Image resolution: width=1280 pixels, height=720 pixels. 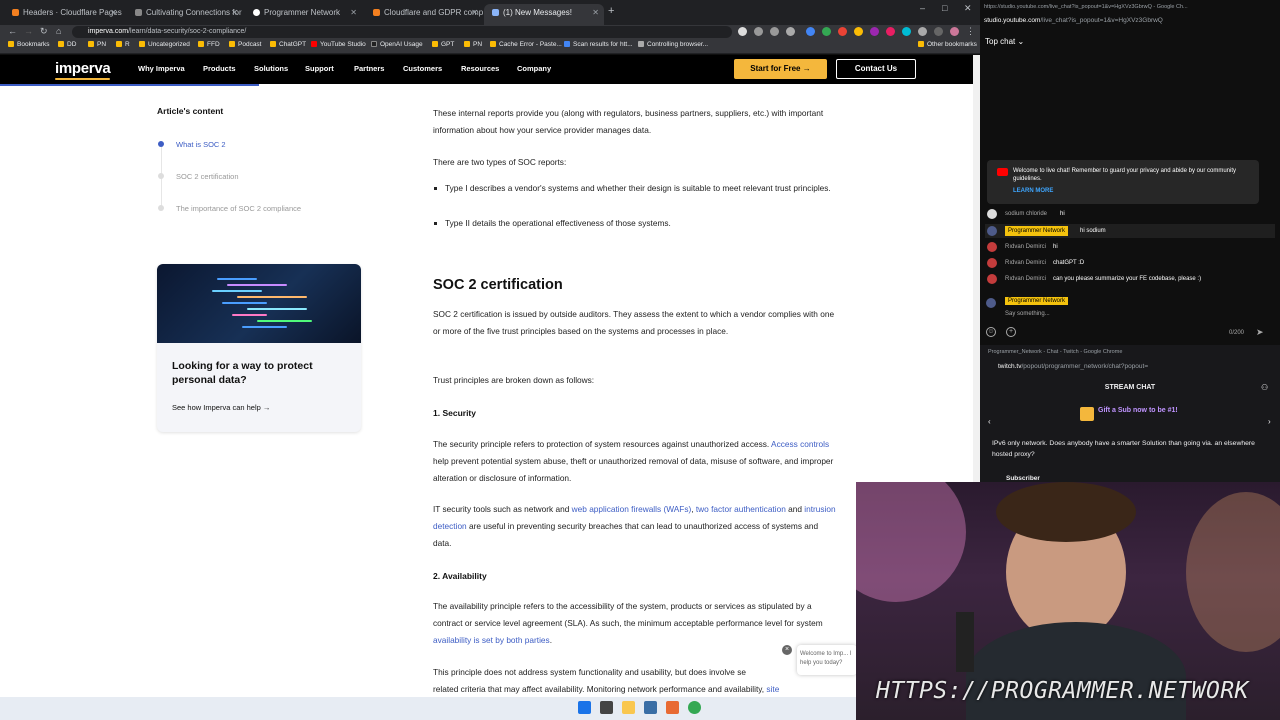 I want to click on availability-link: availability is set by both parties, so click(x=491, y=640).